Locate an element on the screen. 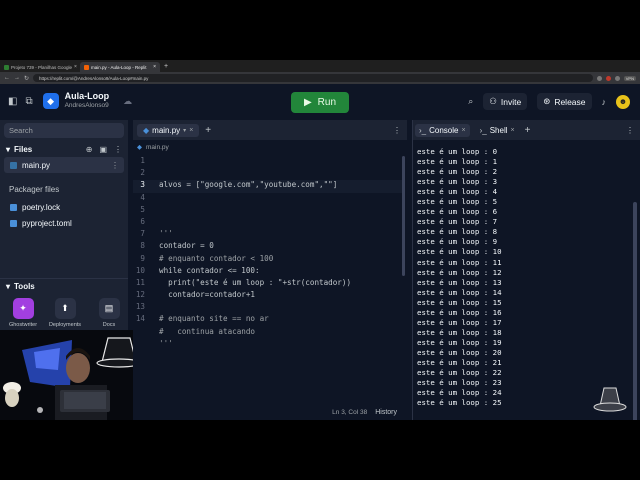 Image resolution: width=640 pixels, height=480 pixels. editor-tab-label: main.py is located at coordinates (166, 130).